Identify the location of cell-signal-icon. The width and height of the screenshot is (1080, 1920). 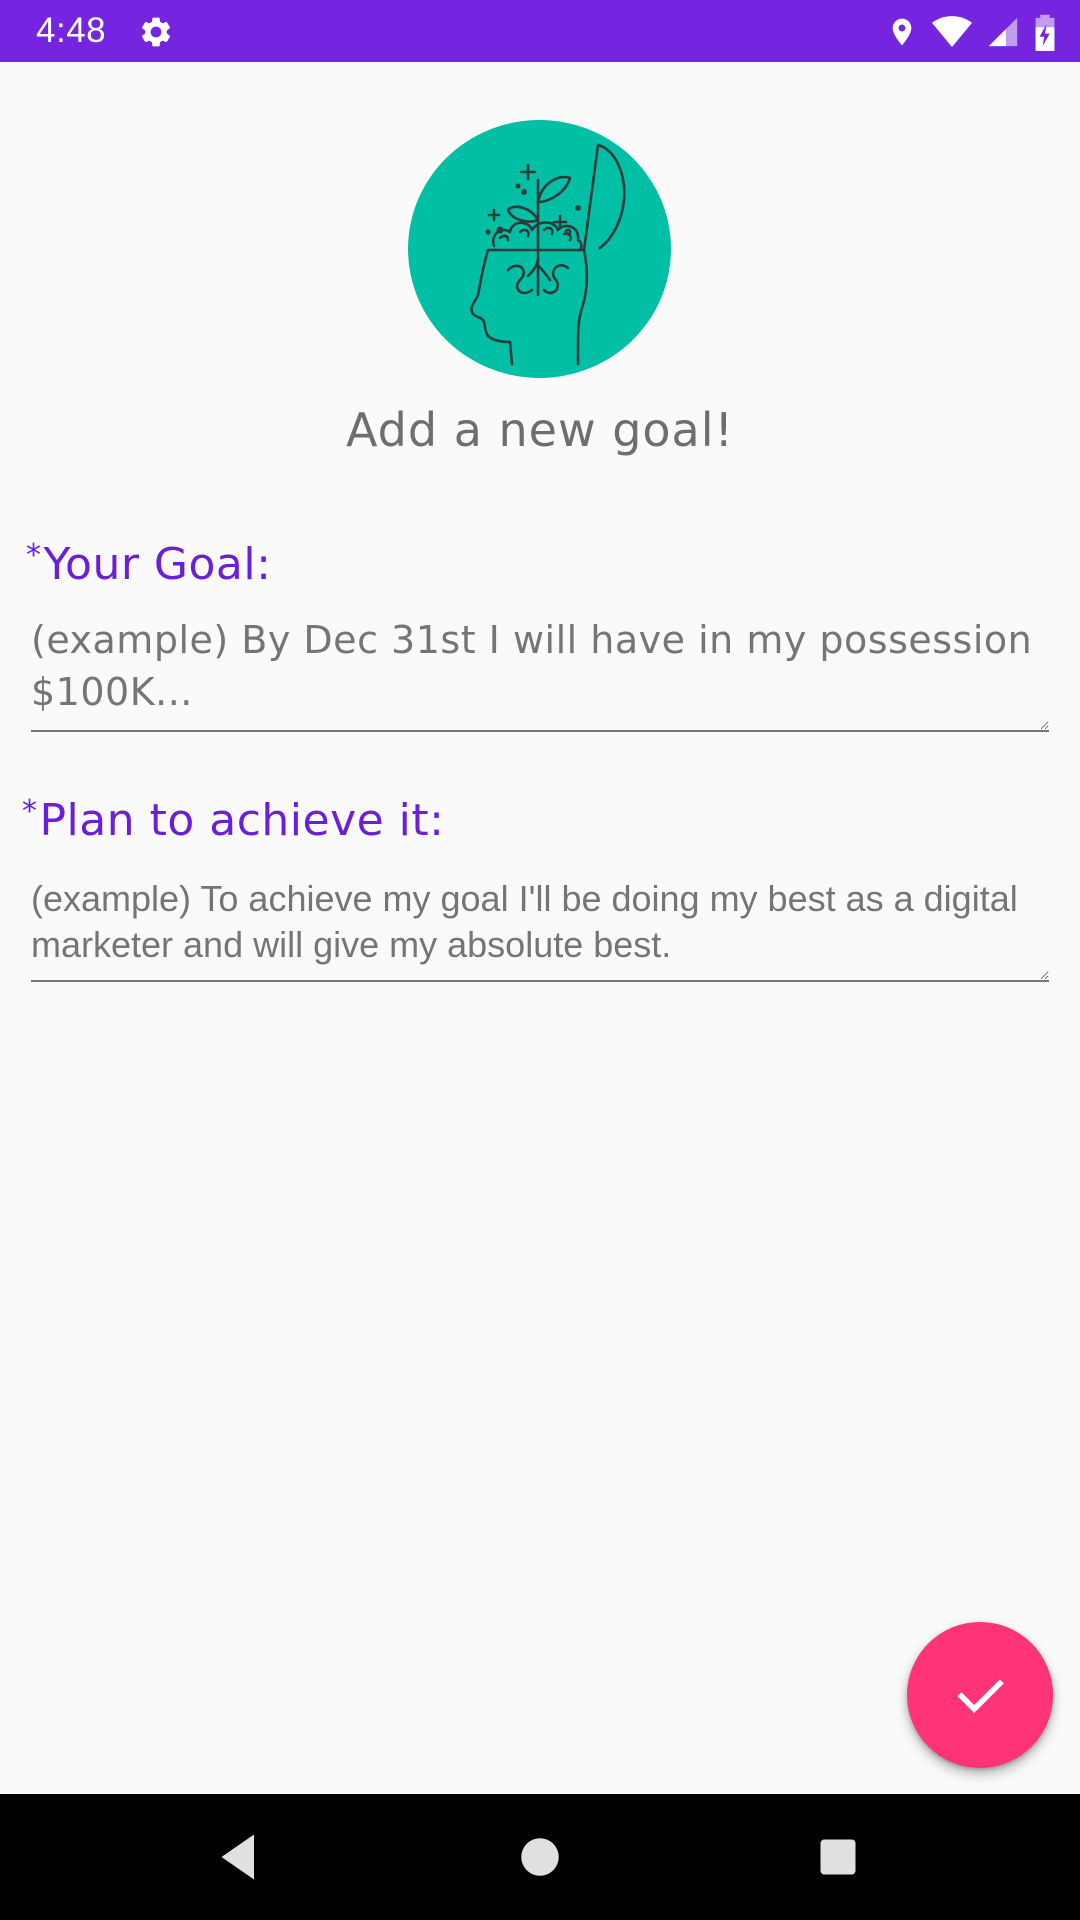
(1003, 32).